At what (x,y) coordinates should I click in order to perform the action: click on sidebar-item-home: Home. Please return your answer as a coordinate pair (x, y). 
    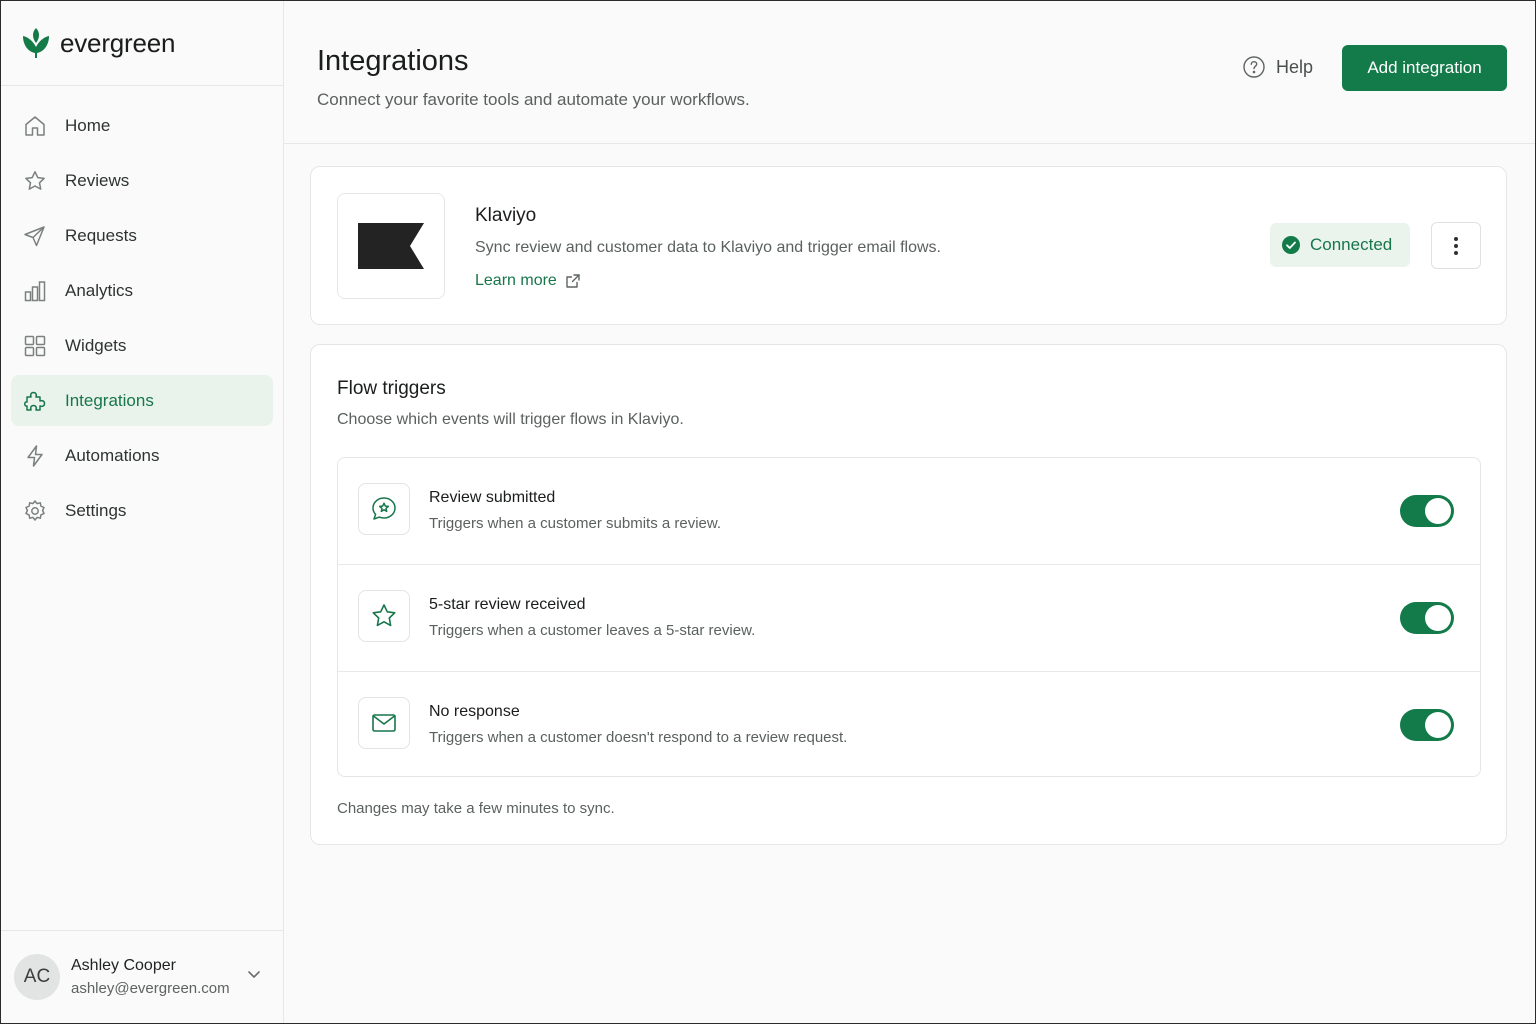
    Looking at the image, I should click on (142, 125).